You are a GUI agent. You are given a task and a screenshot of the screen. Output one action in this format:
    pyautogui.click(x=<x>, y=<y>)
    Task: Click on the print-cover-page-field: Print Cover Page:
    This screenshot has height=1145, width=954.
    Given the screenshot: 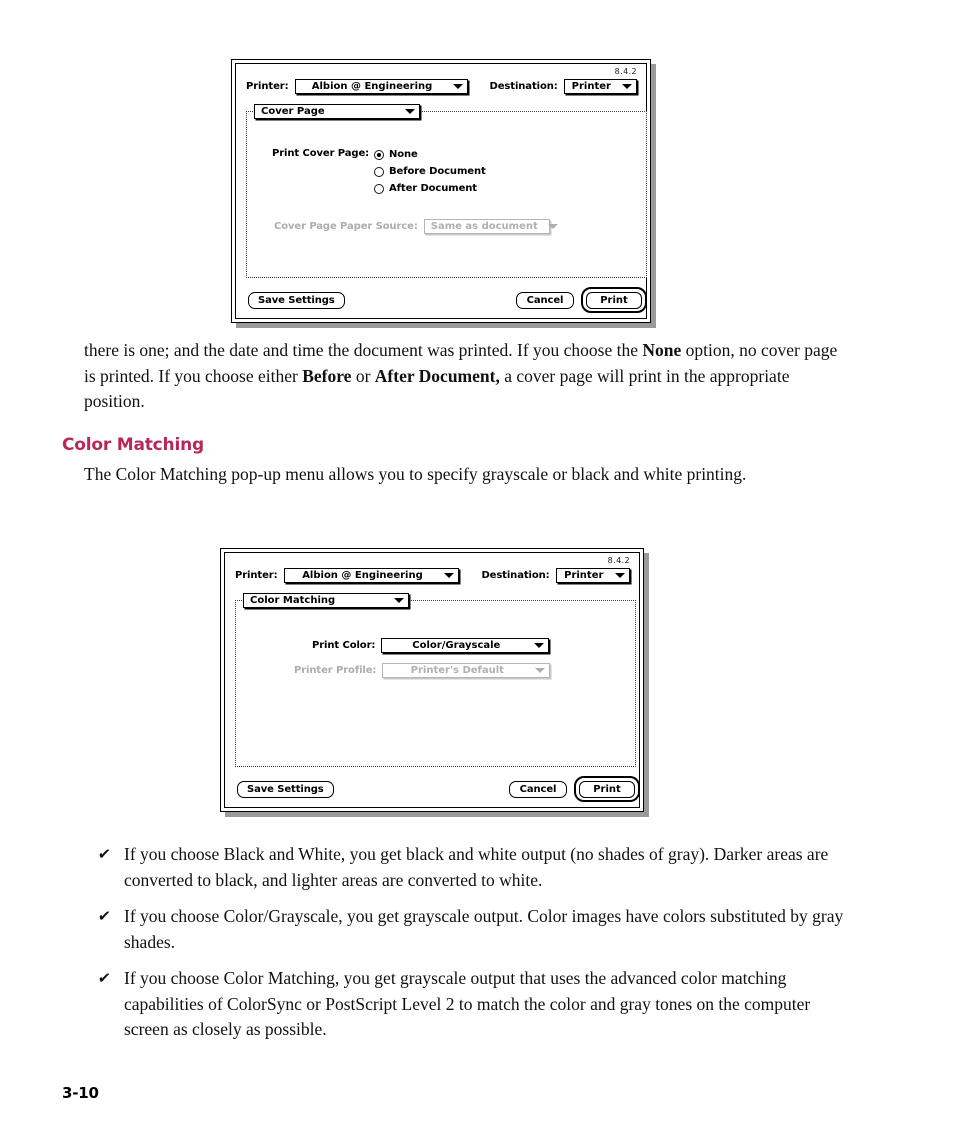 What is the action you would take?
    pyautogui.click(x=320, y=153)
    